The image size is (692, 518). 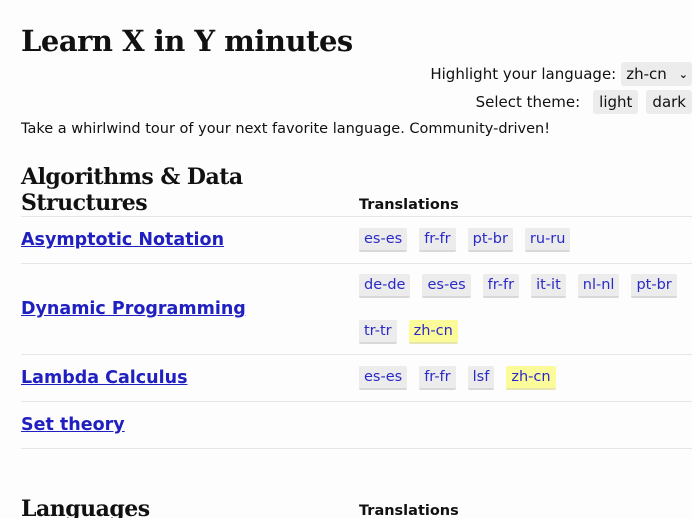 What do you see at coordinates (616, 102) in the screenshot?
I see `theme-light-button: light` at bounding box center [616, 102].